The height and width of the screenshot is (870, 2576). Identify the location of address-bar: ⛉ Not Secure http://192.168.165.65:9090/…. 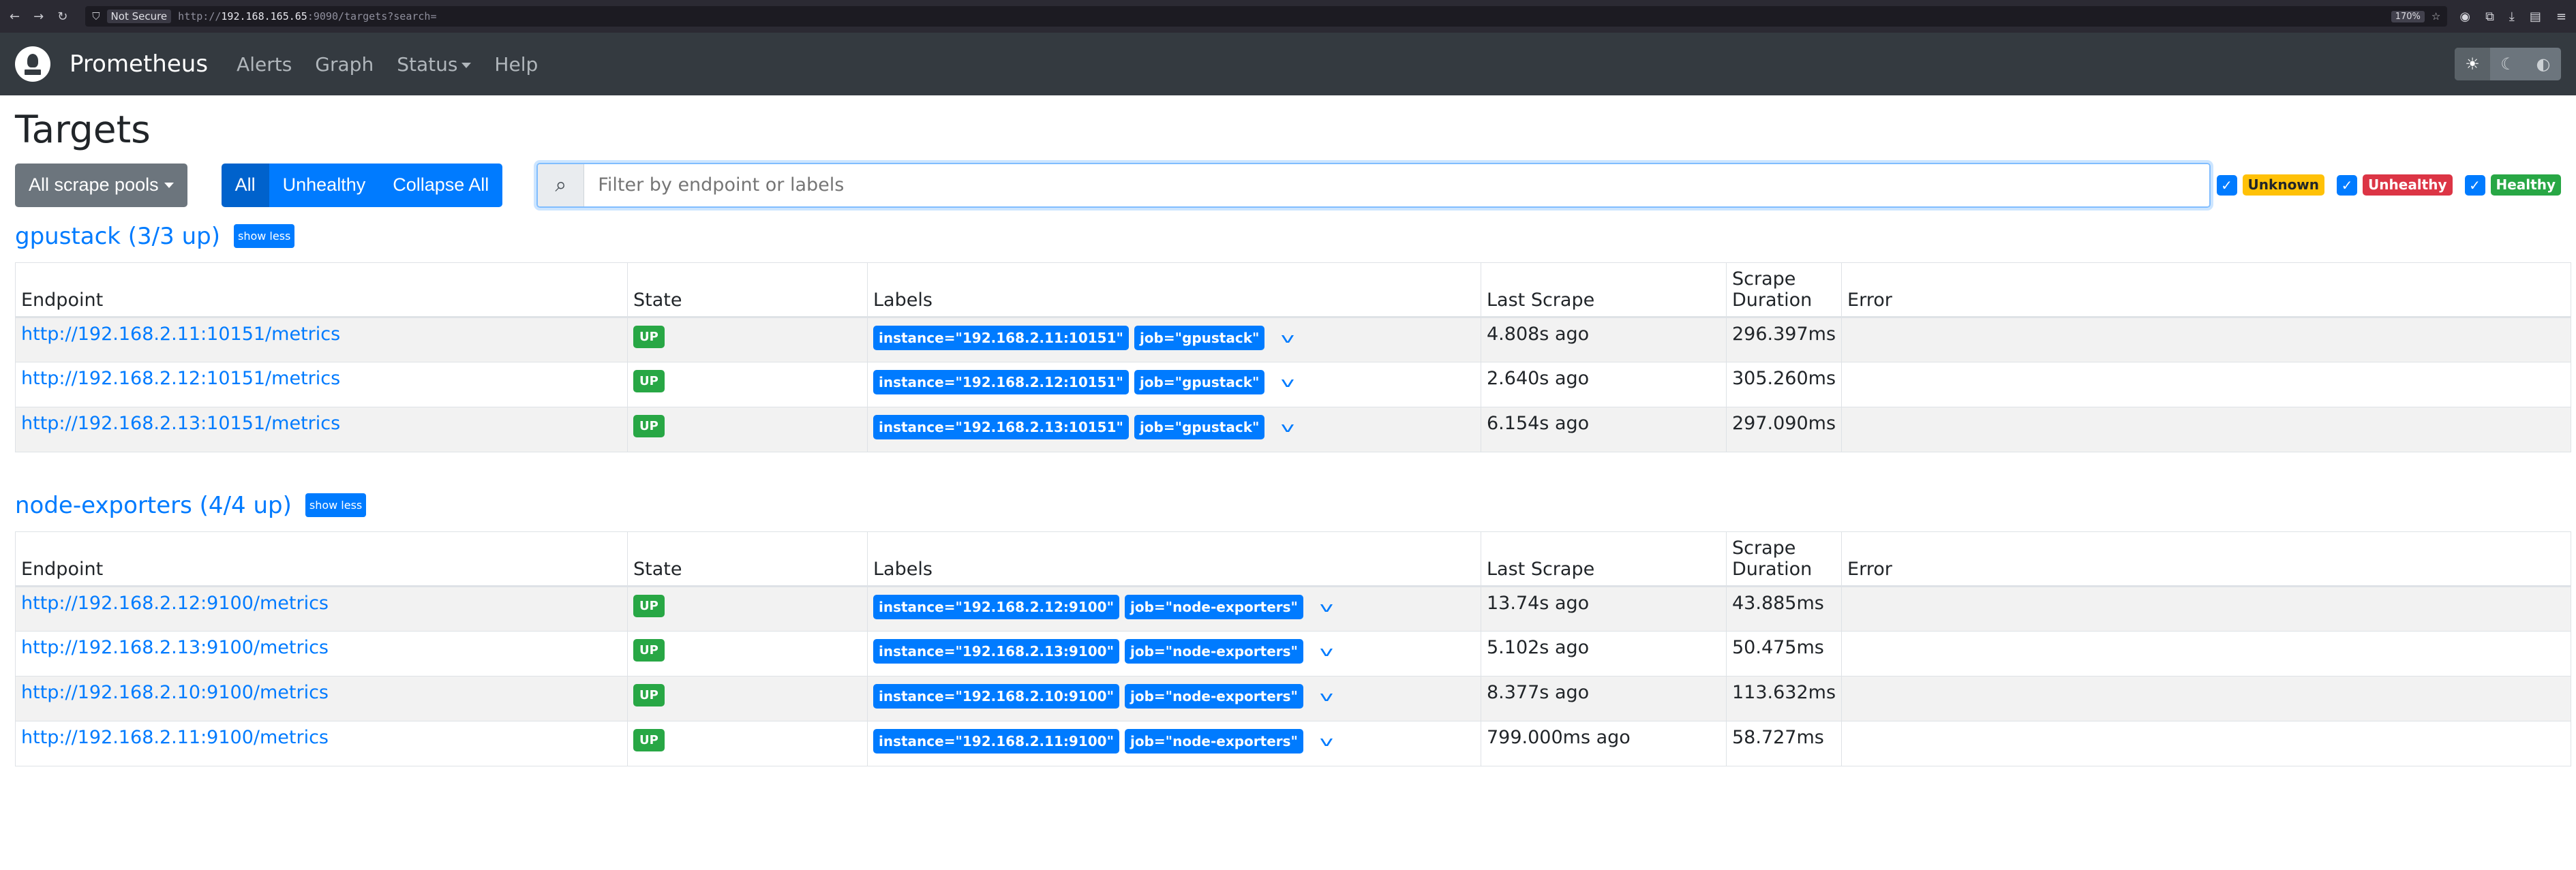
(1266, 16).